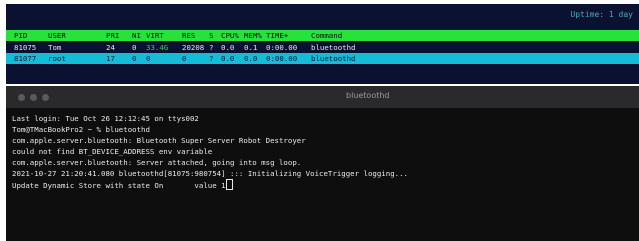 The image size is (639, 241). Describe the element at coordinates (110, 47) in the screenshot. I see `process-pri: 24` at that location.